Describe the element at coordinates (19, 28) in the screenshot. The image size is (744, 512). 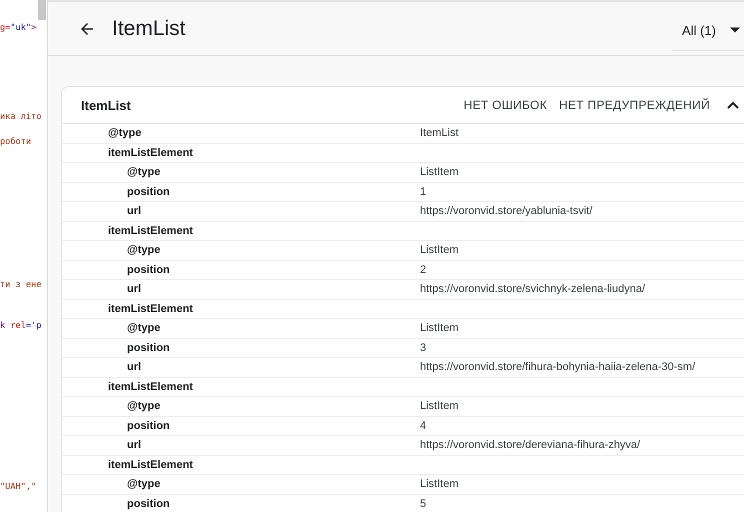
I see `code-line: g="uk">` at that location.